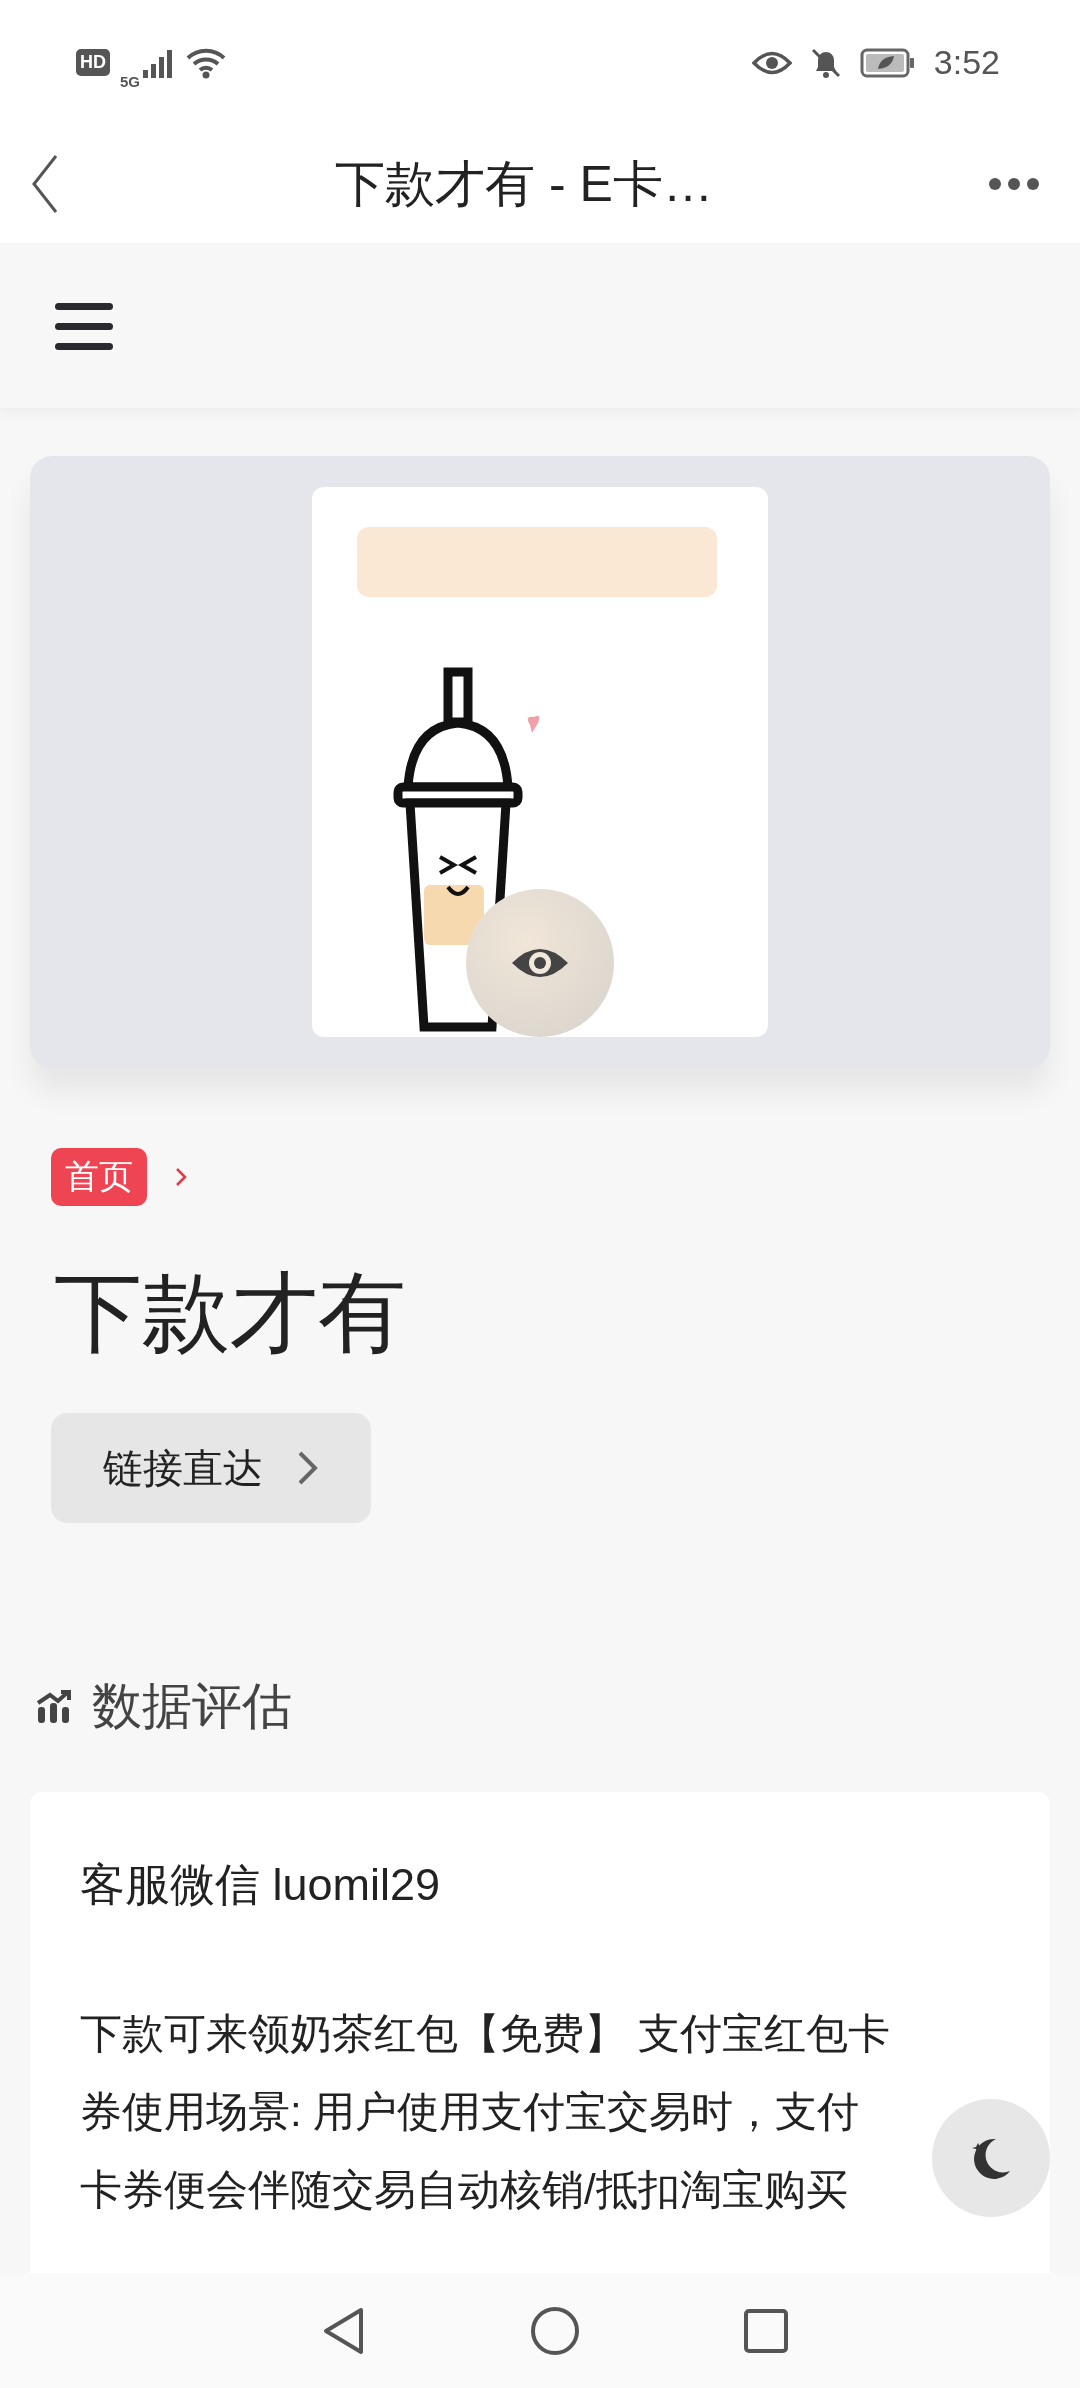  Describe the element at coordinates (1014, 184) in the screenshot. I see `more-icon` at that location.